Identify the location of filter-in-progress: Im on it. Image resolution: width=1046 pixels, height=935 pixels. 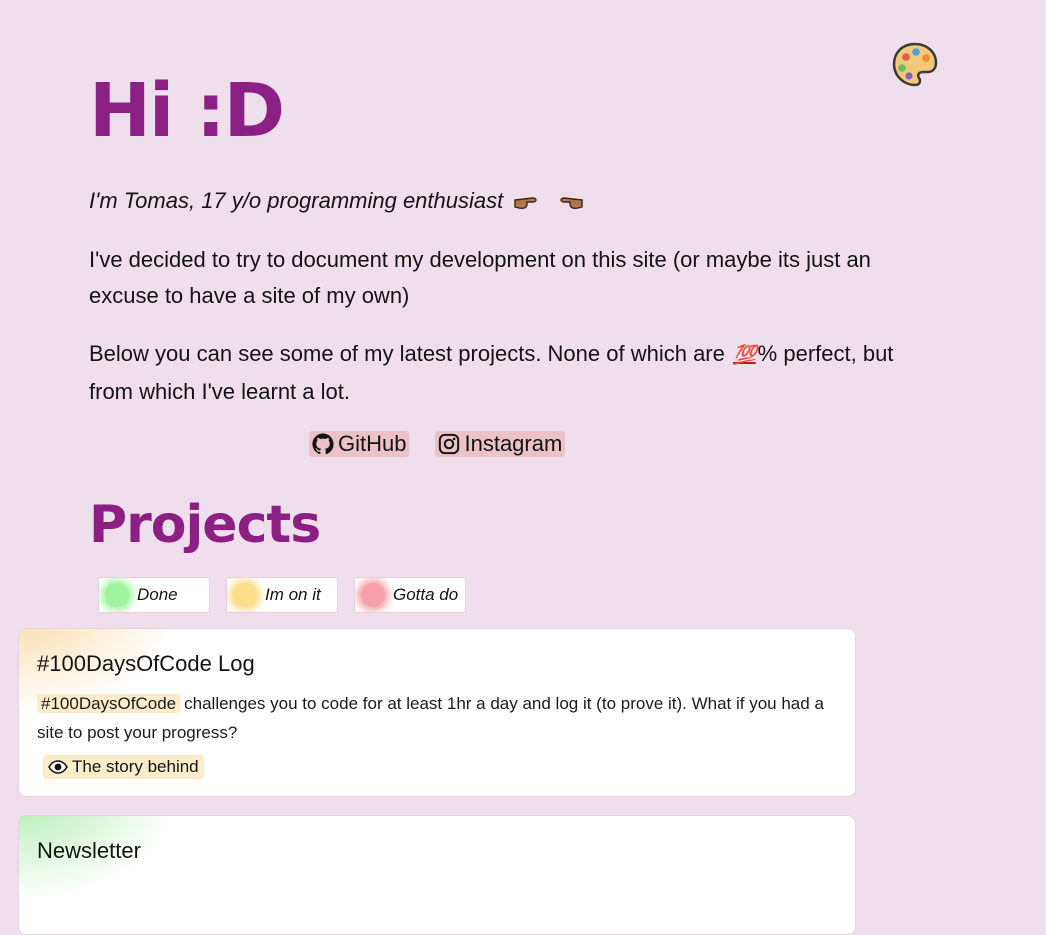
(282, 595).